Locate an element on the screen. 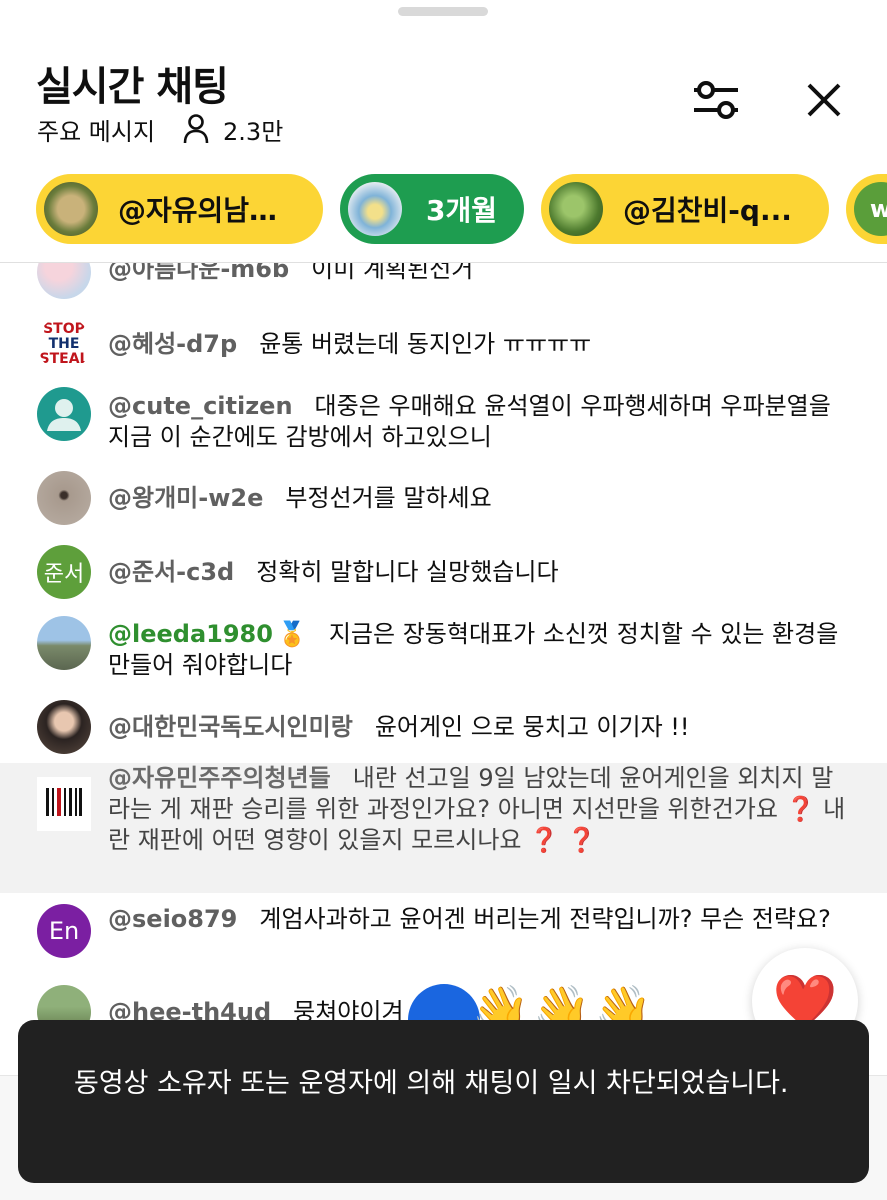 The height and width of the screenshot is (1200, 887). chat-message: @아름나운-m6b 이미 계획된선거 is located at coordinates (443, 281).